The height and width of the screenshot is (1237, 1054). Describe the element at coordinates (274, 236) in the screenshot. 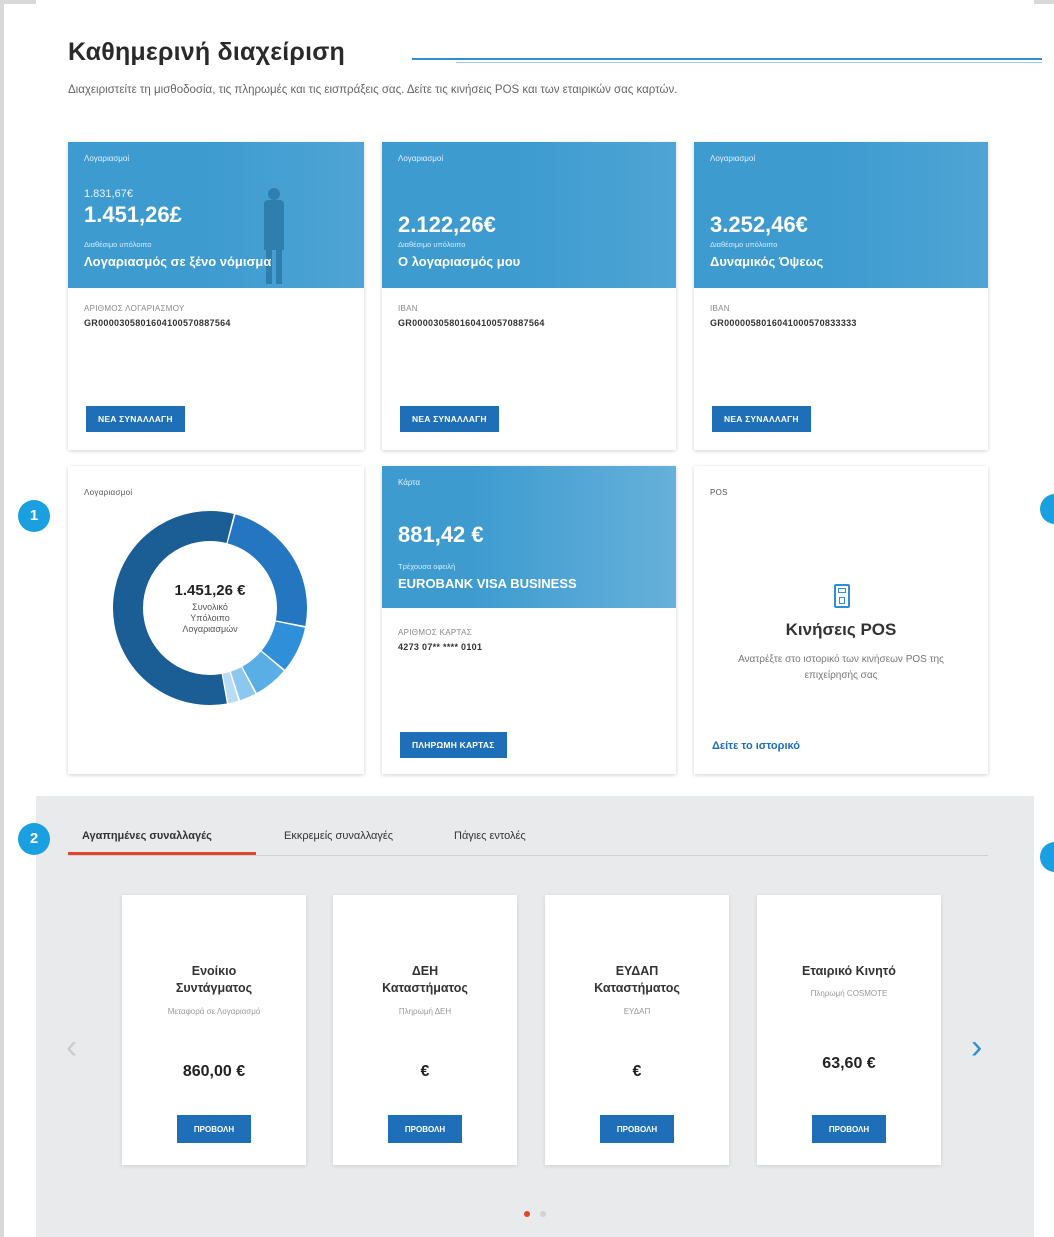

I see `traveler-figure` at that location.